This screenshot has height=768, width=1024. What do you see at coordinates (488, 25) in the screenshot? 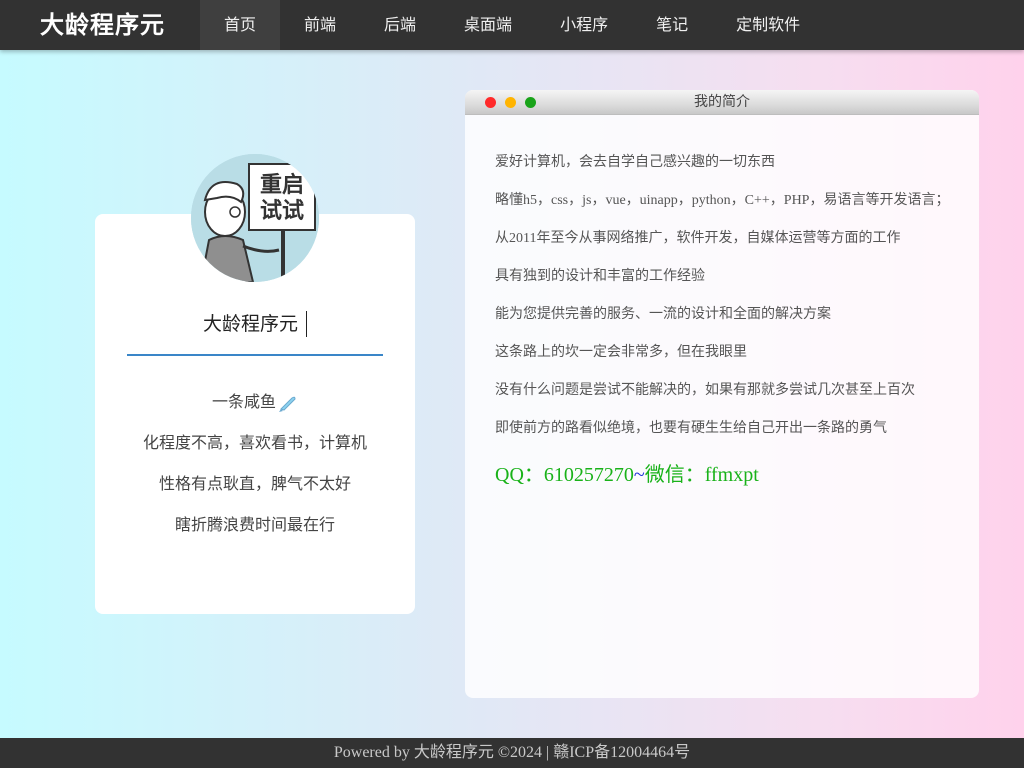
I see `nav-item-desktop: 桌面端` at bounding box center [488, 25].